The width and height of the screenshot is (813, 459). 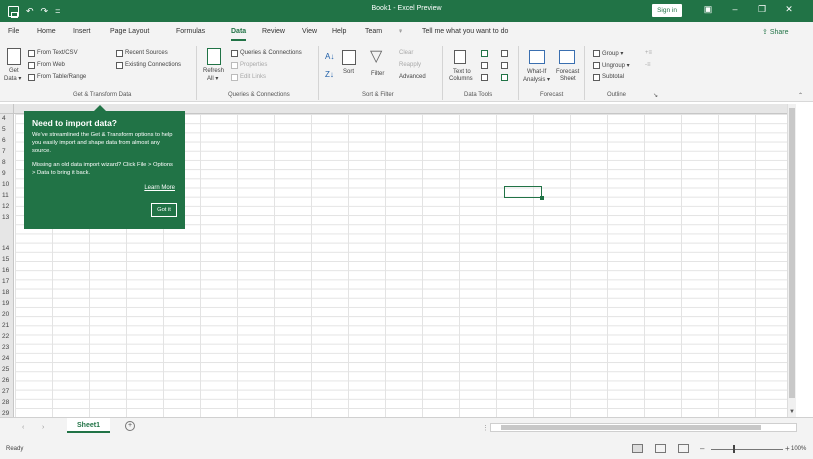 I want to click on from-text-csv-button: From Text/CSV, so click(x=57, y=53).